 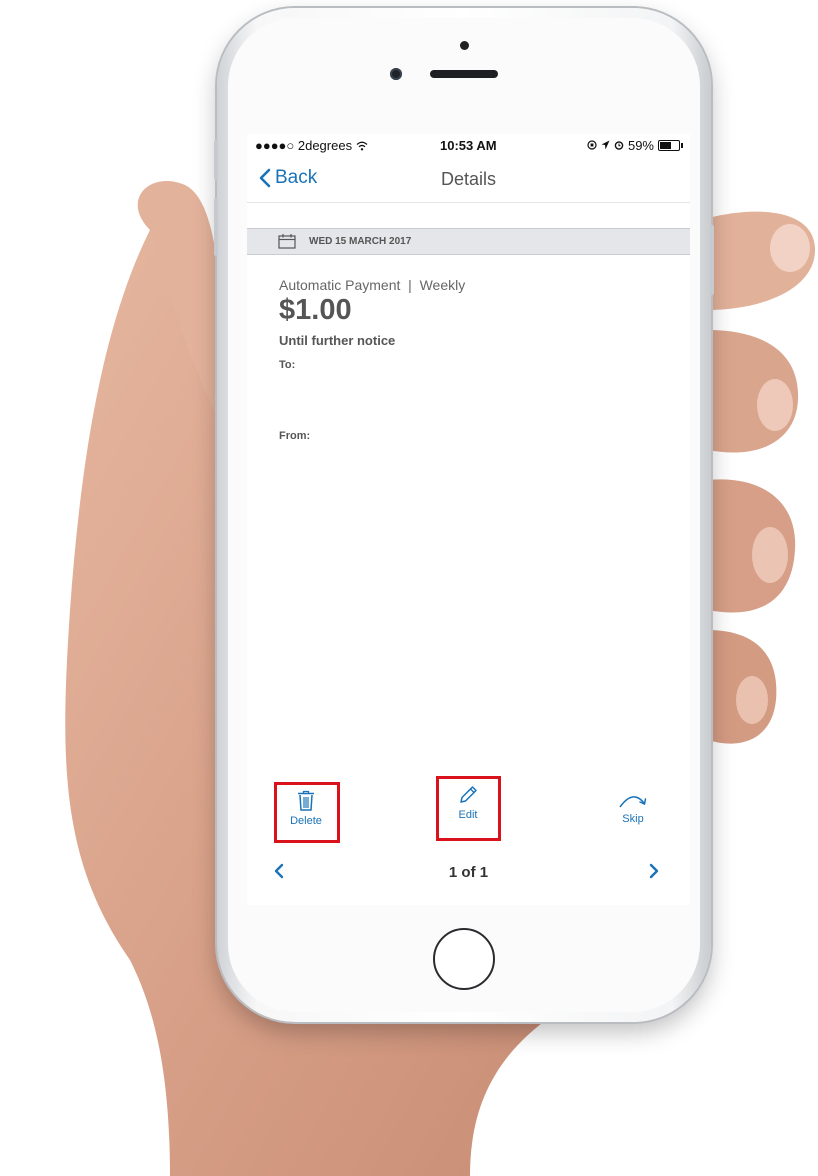 What do you see at coordinates (464, 45) in the screenshot?
I see `proximity-sensor` at bounding box center [464, 45].